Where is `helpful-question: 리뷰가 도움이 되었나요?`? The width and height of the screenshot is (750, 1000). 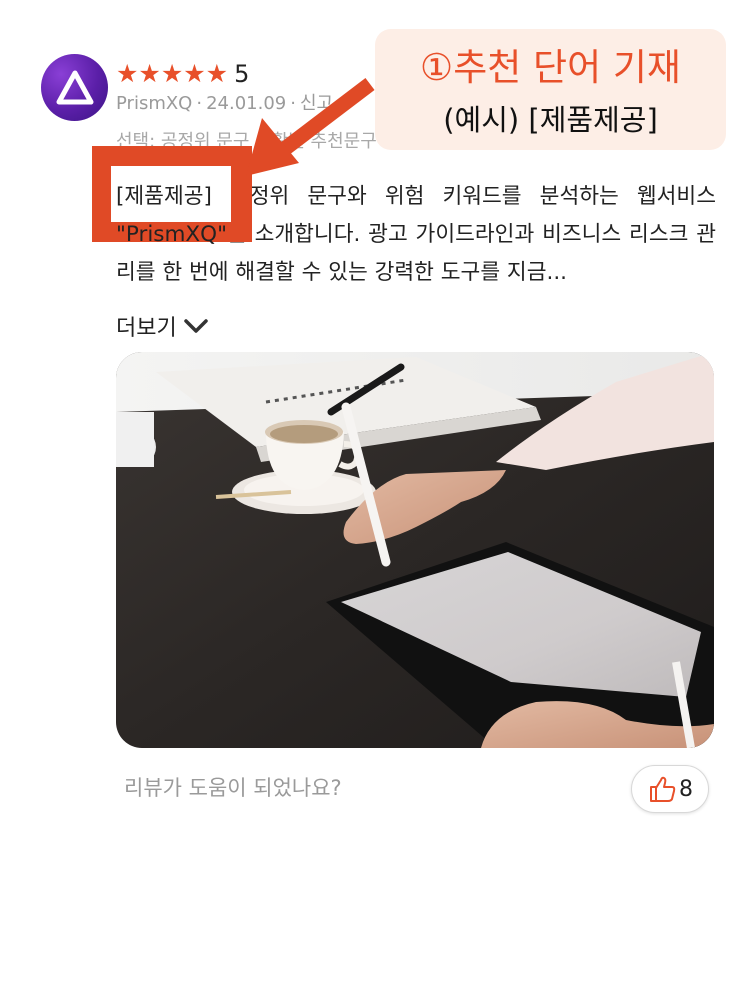 helpful-question: 리뷰가 도움이 되었나요? is located at coordinates (233, 788).